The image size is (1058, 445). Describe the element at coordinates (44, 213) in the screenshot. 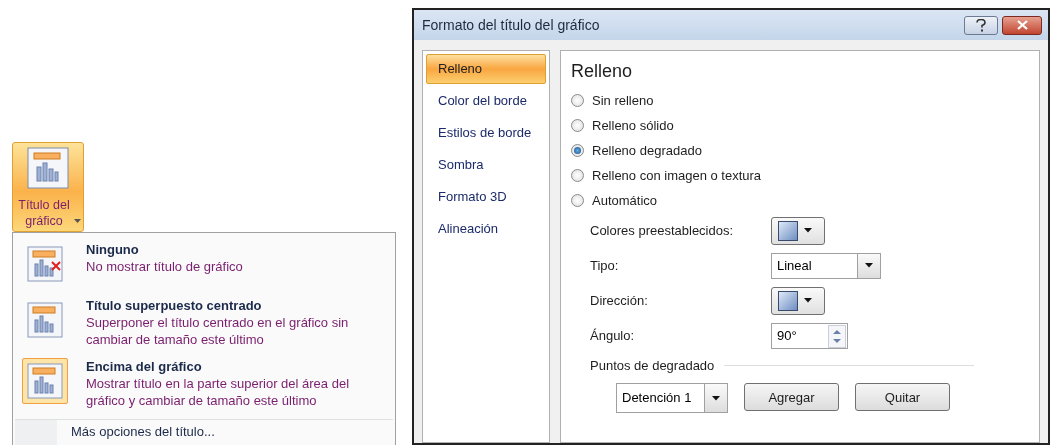

I see `button-label: Título del gráfico` at that location.